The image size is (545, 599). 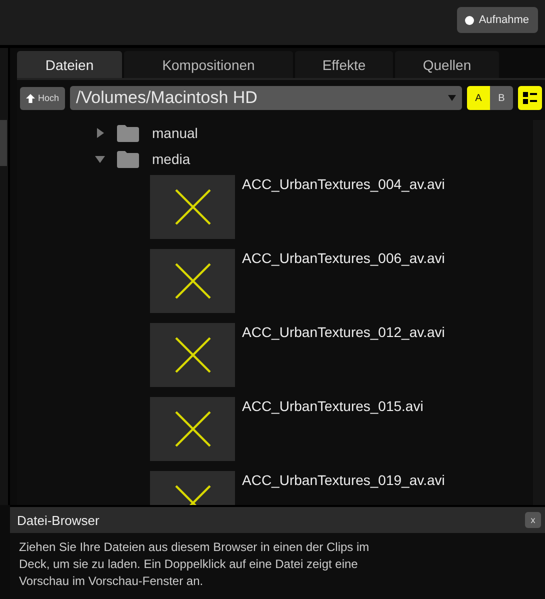 What do you see at coordinates (30, 98) in the screenshot?
I see `up-arrow-icon` at bounding box center [30, 98].